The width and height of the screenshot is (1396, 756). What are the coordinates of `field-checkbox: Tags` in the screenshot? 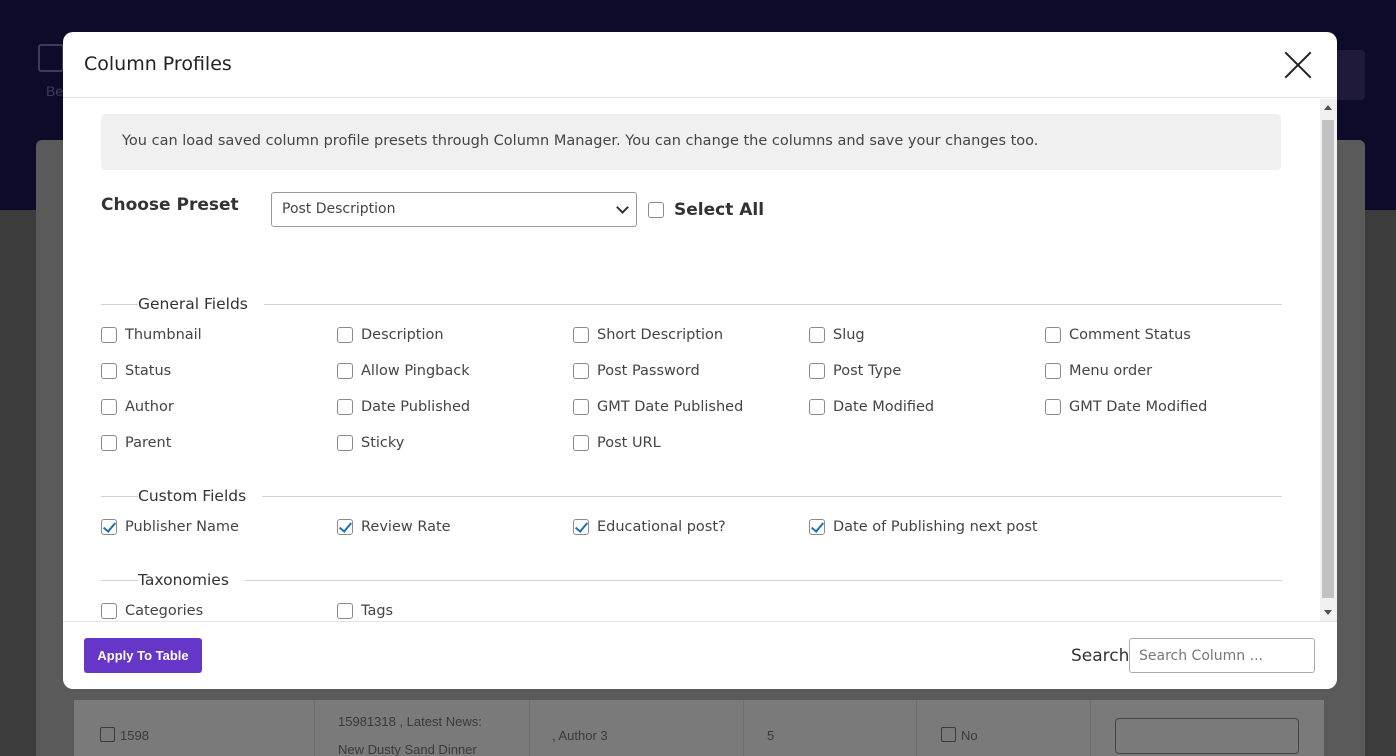 It's located at (365, 611).